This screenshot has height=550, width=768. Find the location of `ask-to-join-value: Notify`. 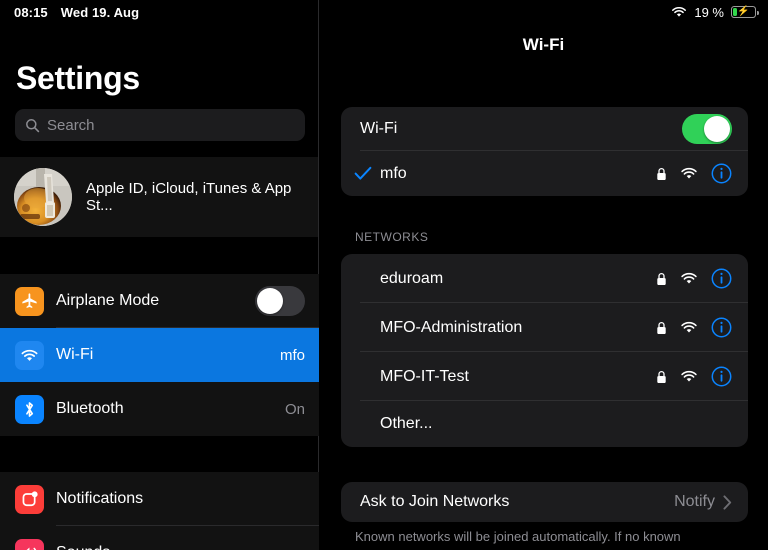

ask-to-join-value: Notify is located at coordinates (694, 501).